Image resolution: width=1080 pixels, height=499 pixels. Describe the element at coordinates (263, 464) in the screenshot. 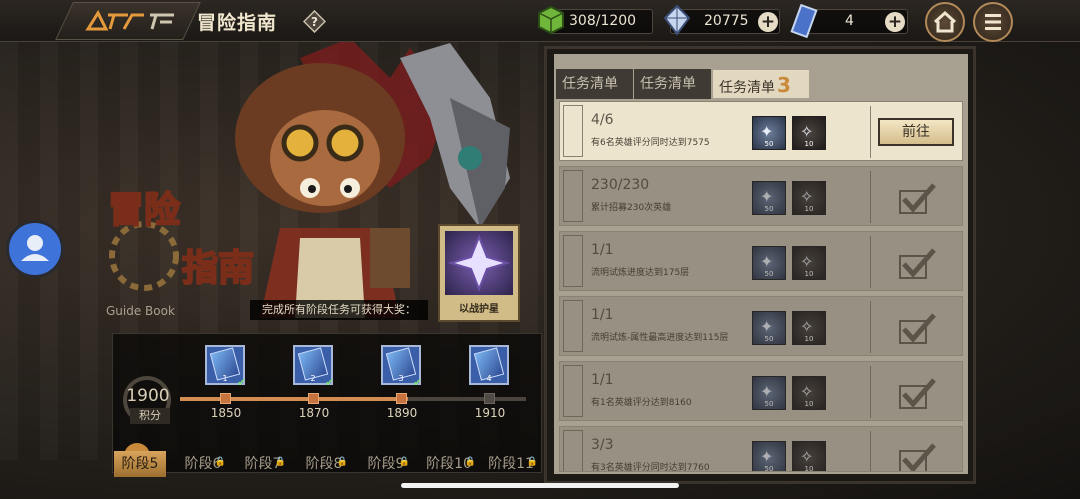

I see `tab-stage-7: 阶段7 🔒` at that location.